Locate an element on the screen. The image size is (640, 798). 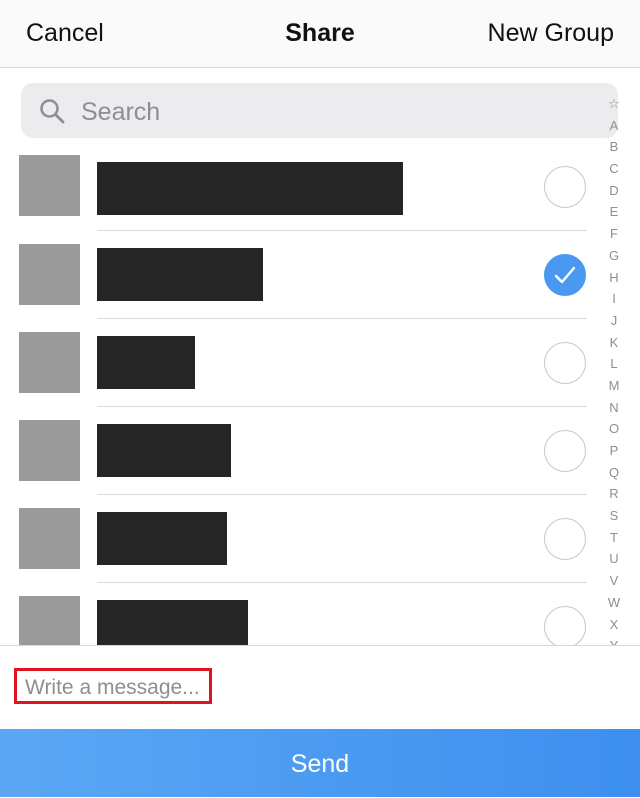
page-title: Share is located at coordinates (320, 33).